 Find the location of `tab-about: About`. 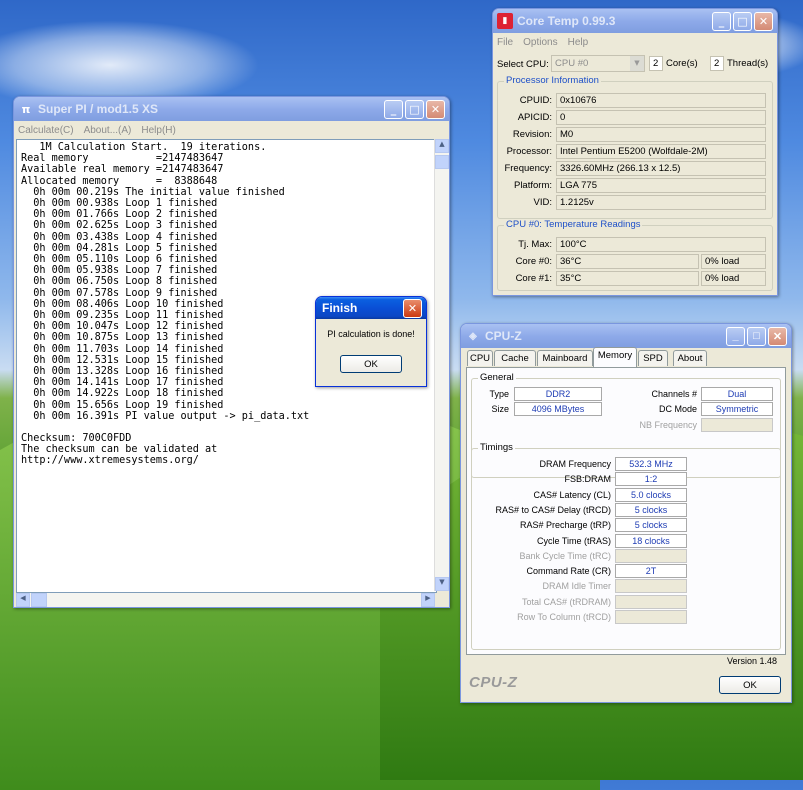

tab-about: About is located at coordinates (690, 358).